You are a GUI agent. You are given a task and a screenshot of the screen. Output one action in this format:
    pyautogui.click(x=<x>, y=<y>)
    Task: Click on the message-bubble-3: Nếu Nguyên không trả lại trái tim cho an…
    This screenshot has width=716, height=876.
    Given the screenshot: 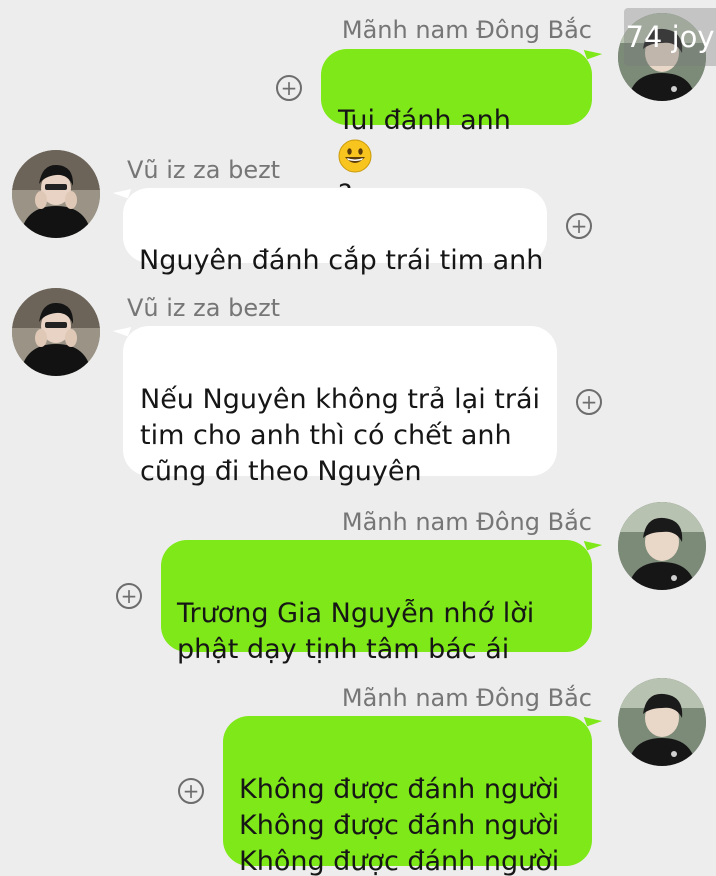 What is the action you would take?
    pyautogui.click(x=340, y=406)
    